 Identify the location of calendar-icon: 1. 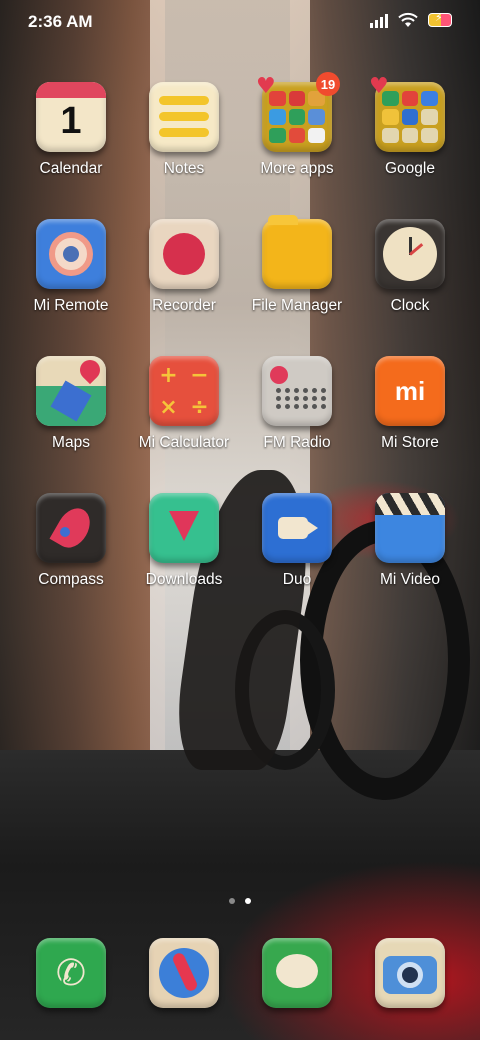
(71, 117).